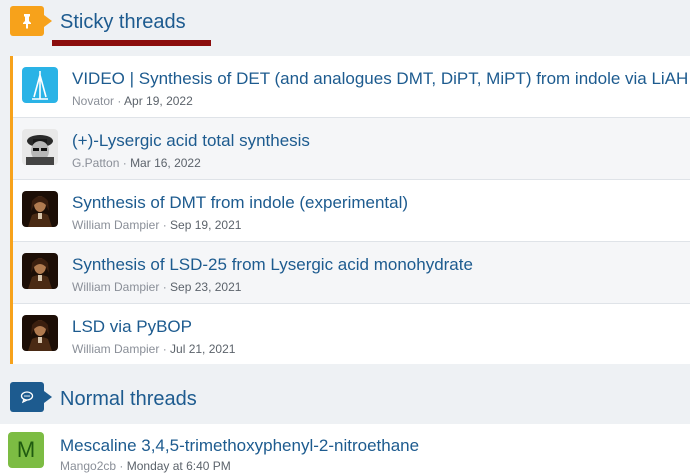 The image size is (690, 474). I want to click on gpatton-avatar, so click(40, 147).